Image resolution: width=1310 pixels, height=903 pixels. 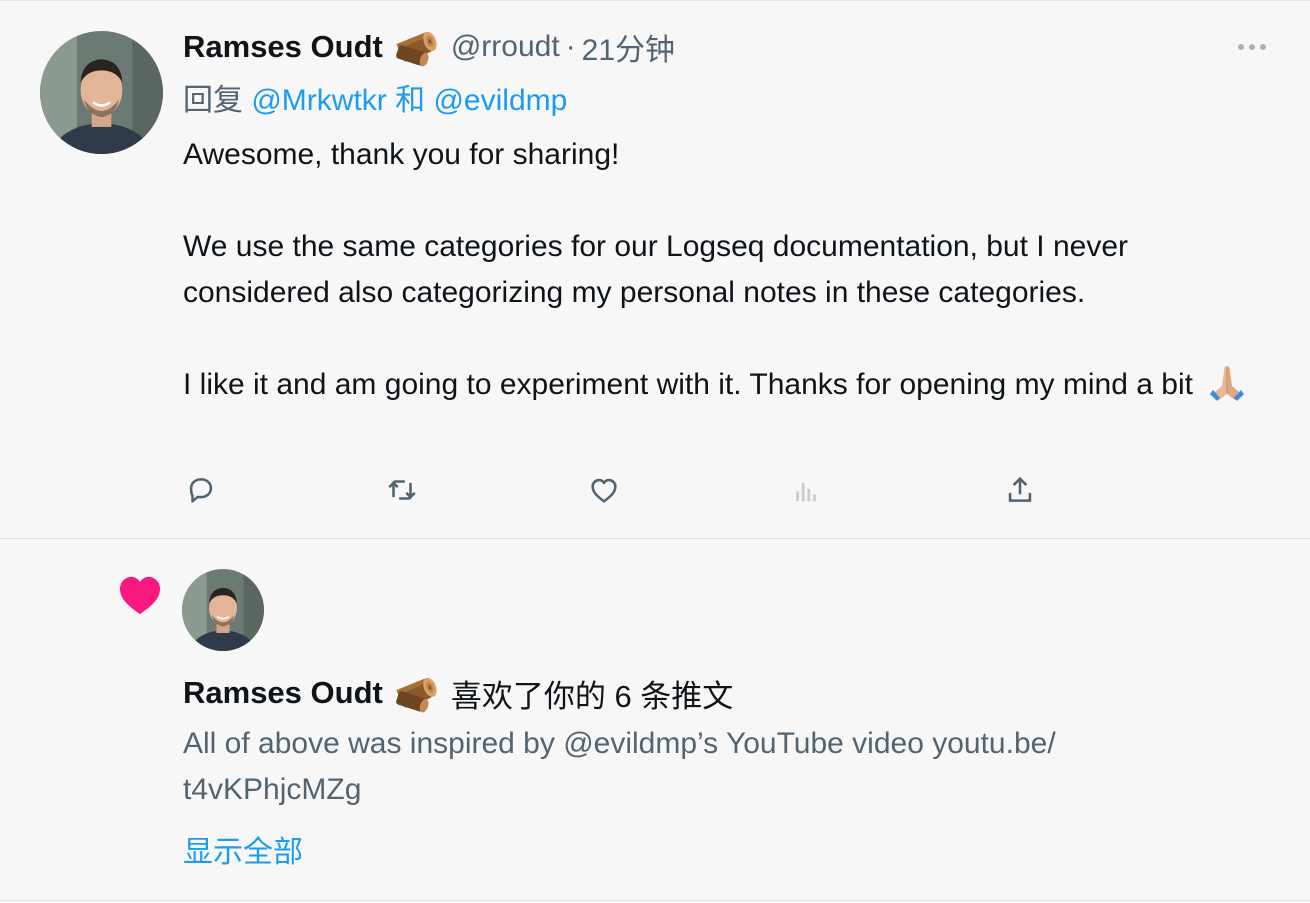 What do you see at coordinates (806, 490) in the screenshot?
I see `analytics-icon` at bounding box center [806, 490].